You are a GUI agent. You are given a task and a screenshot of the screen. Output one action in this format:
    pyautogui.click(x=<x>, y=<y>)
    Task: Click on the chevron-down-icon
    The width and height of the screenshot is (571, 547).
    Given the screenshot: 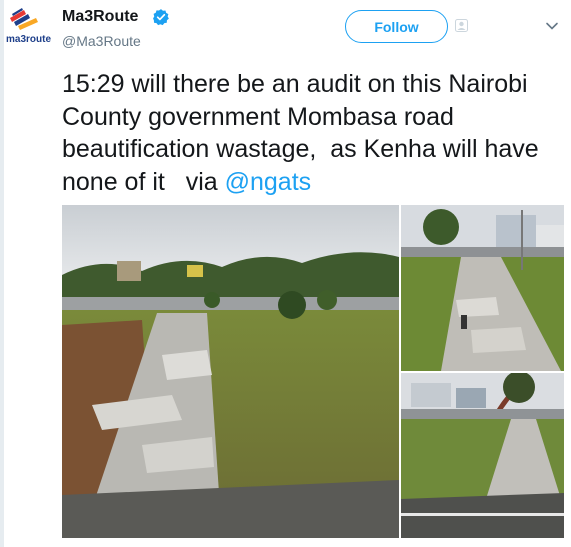 What is the action you would take?
    pyautogui.click(x=552, y=26)
    